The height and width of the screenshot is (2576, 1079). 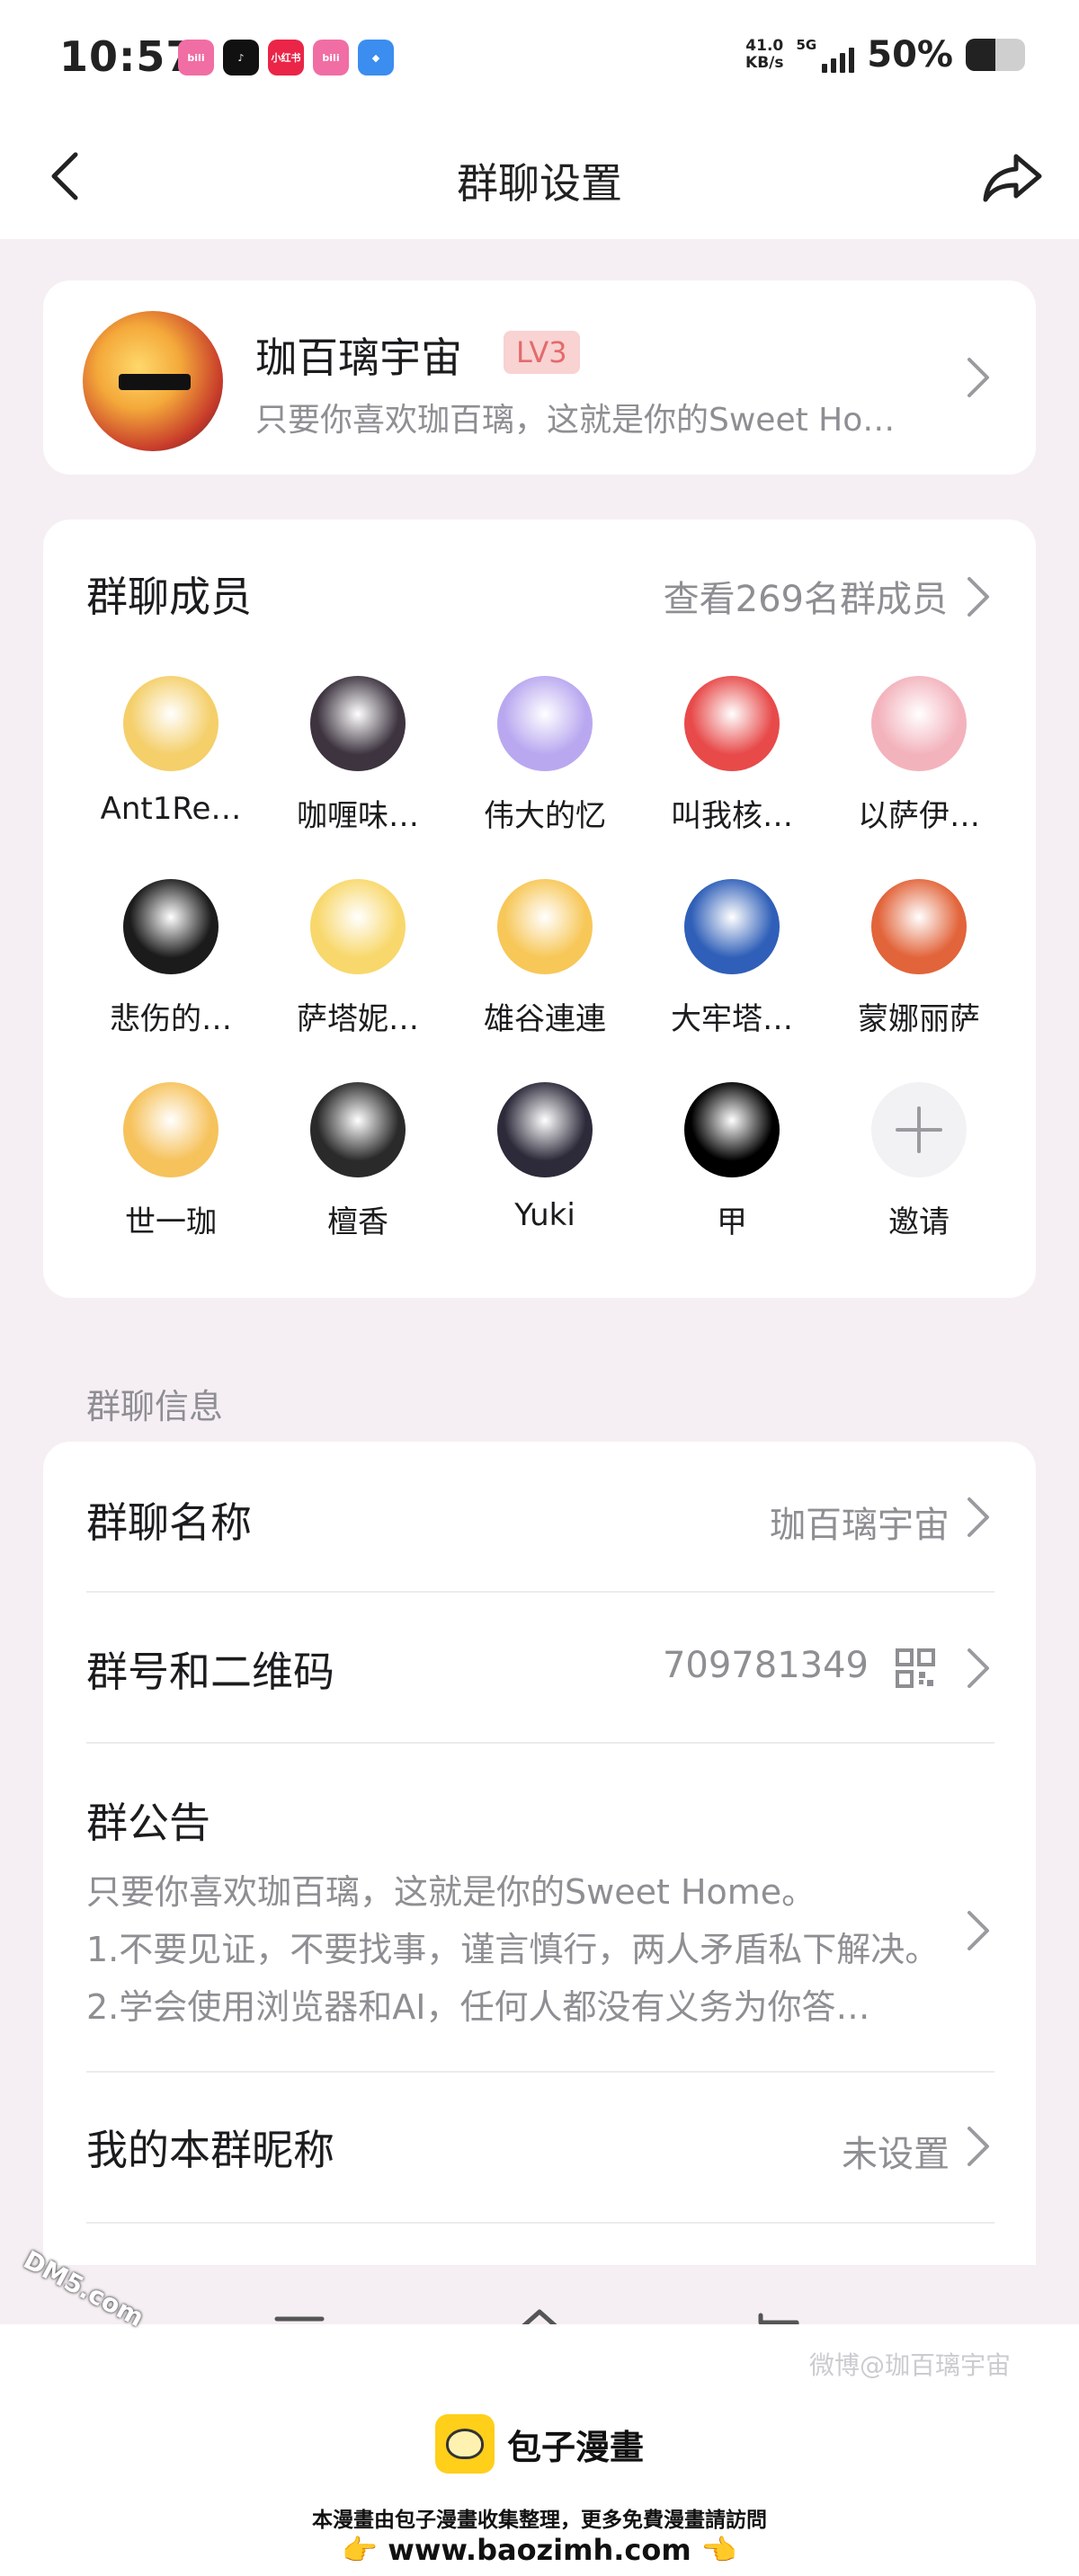 What do you see at coordinates (860, 1525) in the screenshot?
I see `group-name-value: 珈百璃宇宙` at bounding box center [860, 1525].